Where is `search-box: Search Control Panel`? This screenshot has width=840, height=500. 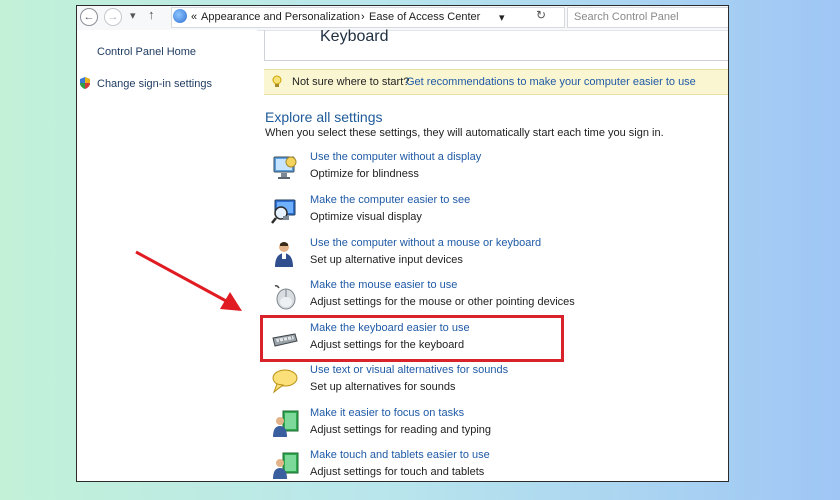 search-box: Search Control Panel is located at coordinates (647, 17).